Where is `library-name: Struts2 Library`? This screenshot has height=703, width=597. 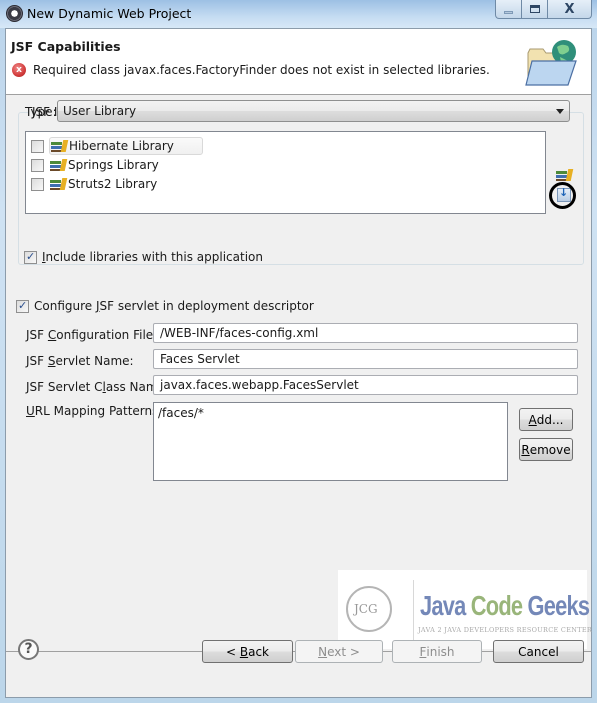 library-name: Struts2 Library is located at coordinates (113, 184).